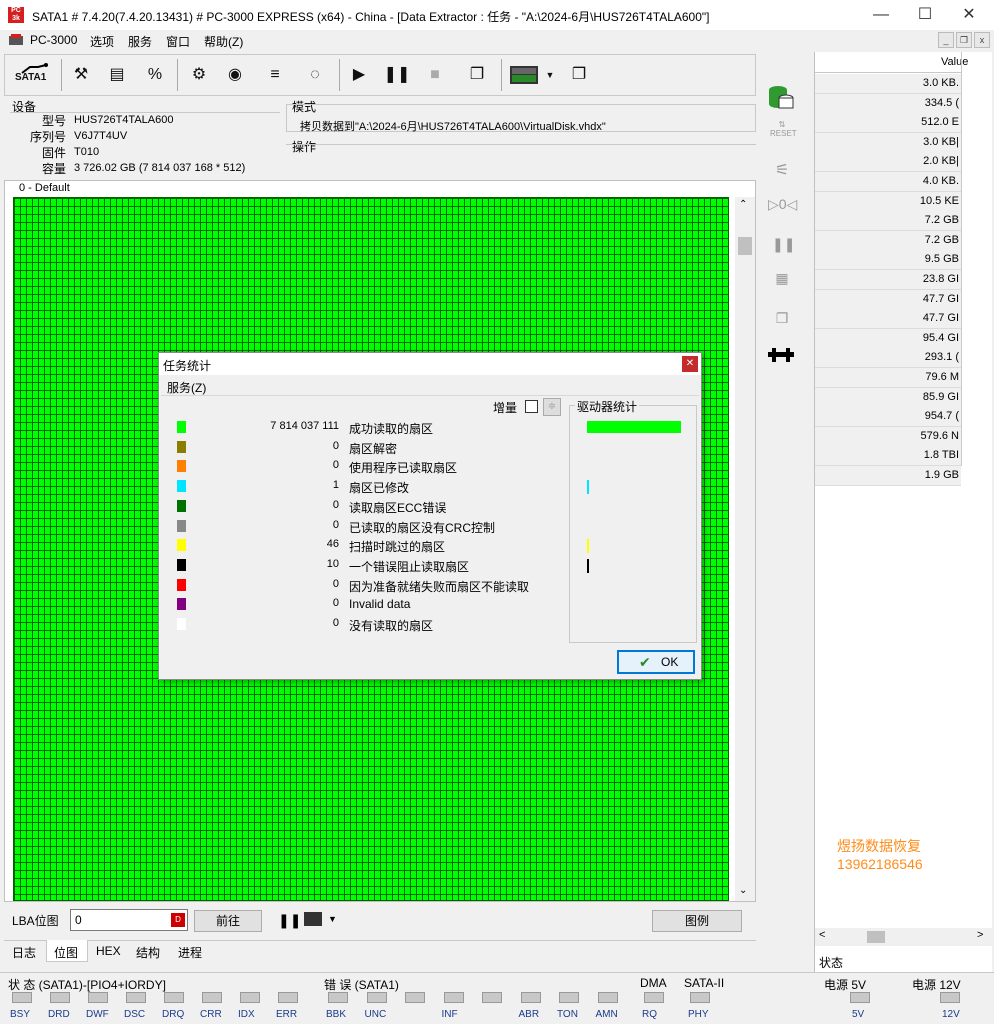 The height and width of the screenshot is (1024, 994). What do you see at coordinates (275, 75) in the screenshot?
I see `sector-transfer-icon: ≡` at bounding box center [275, 75].